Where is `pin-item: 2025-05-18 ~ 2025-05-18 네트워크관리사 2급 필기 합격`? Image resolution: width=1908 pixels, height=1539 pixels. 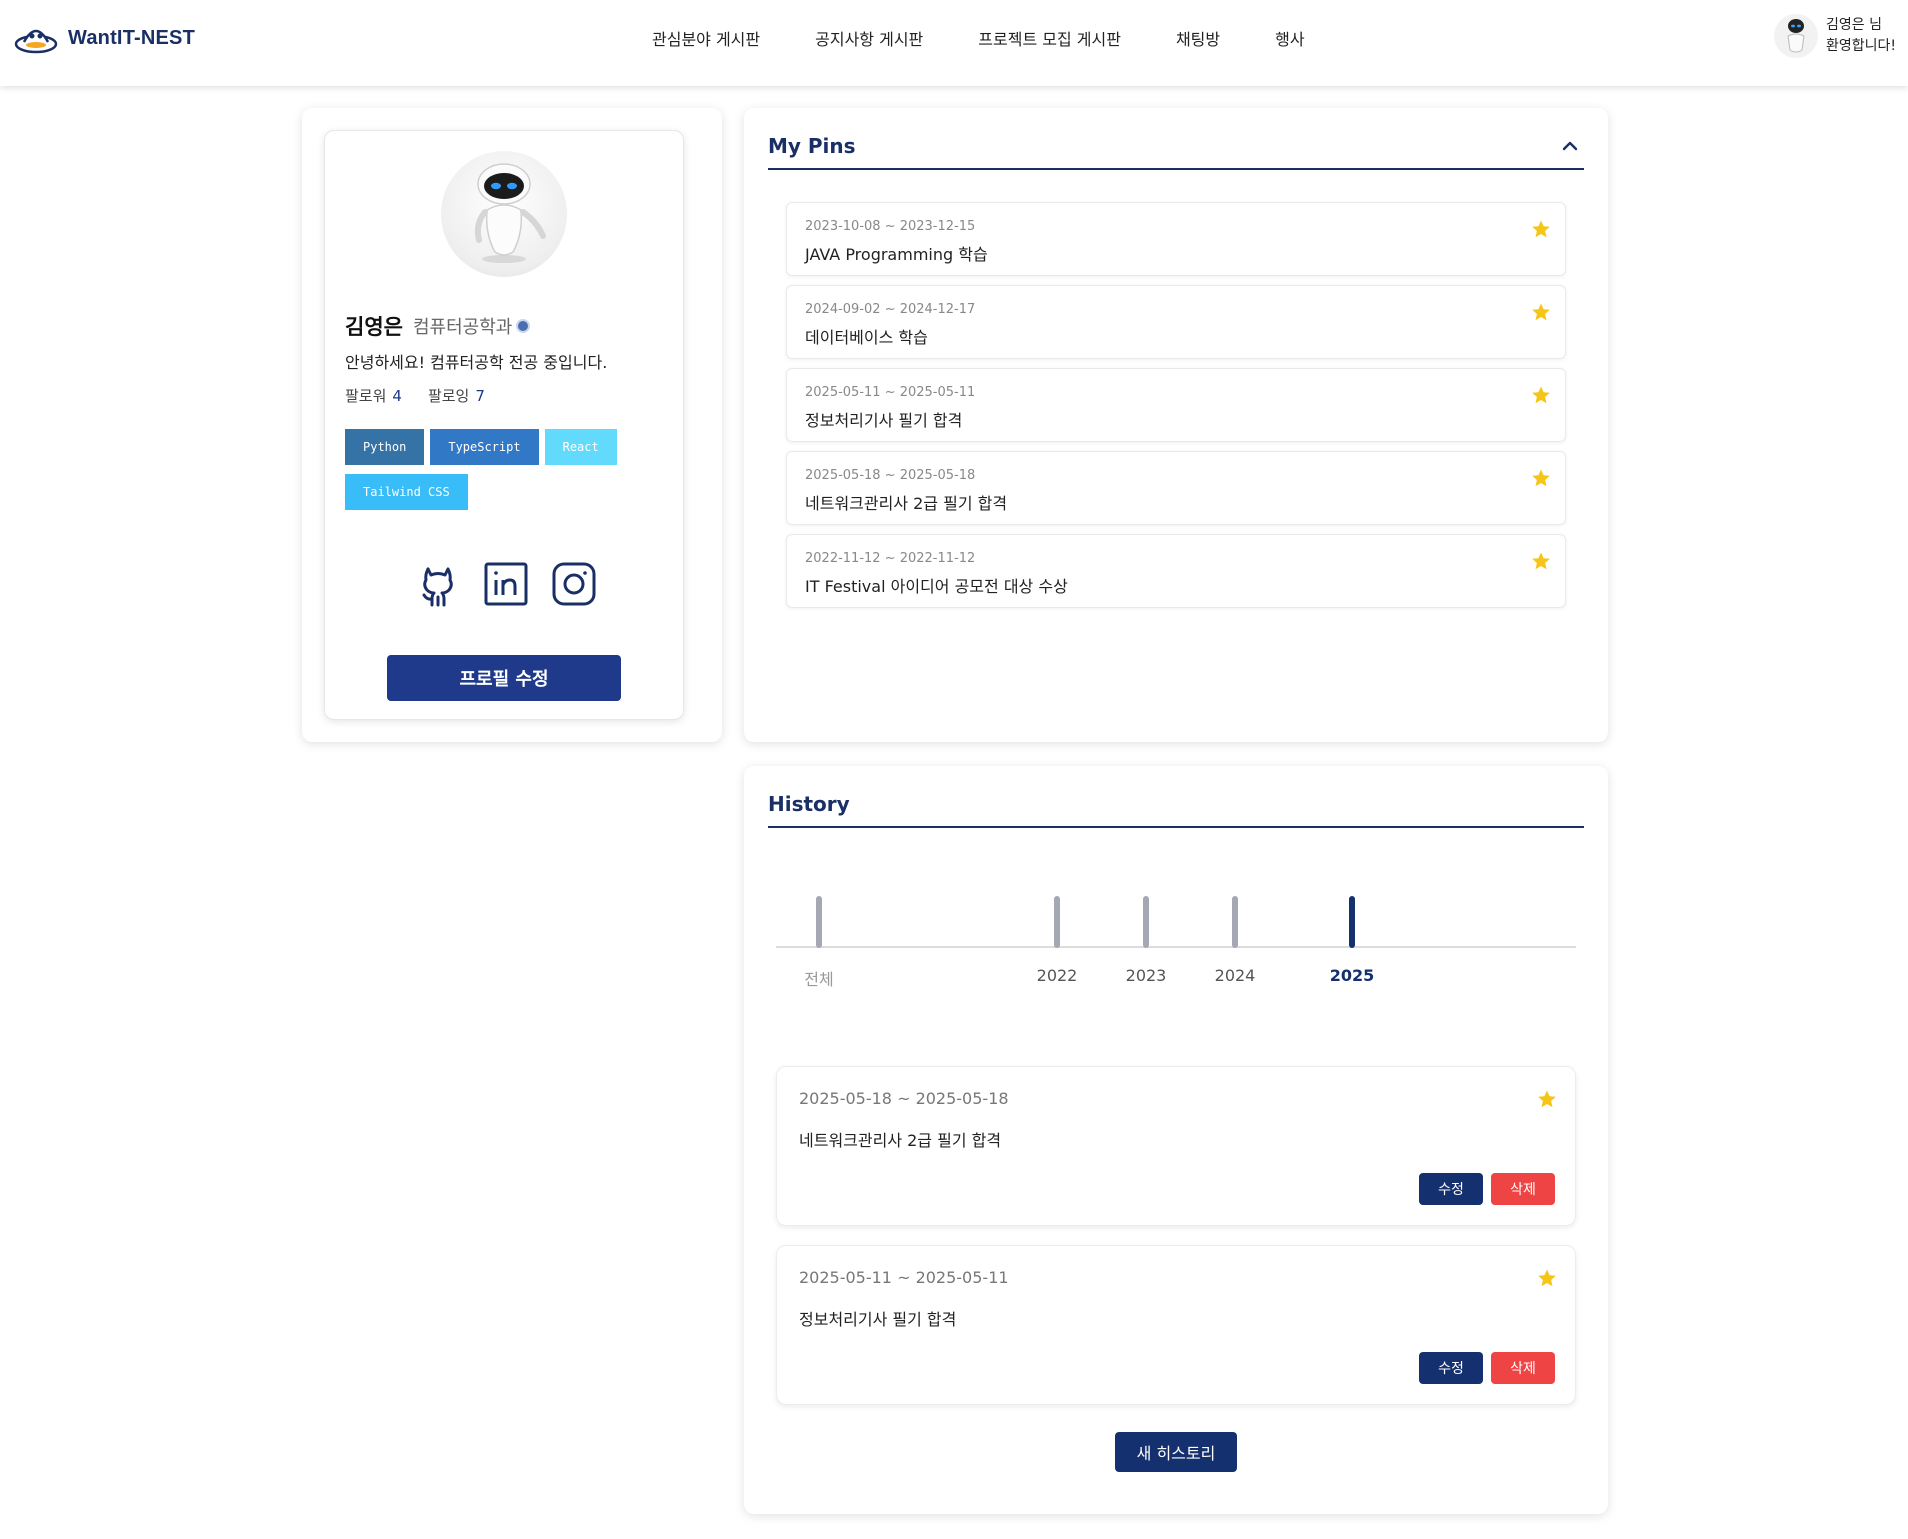 pin-item: 2025-05-18 ~ 2025-05-18 네트워크관리사 2급 필기 합격 is located at coordinates (1176, 488).